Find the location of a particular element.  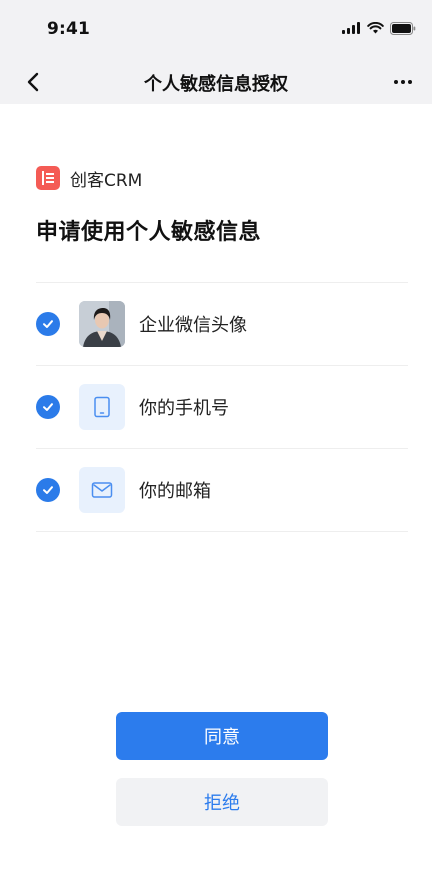

page-title: 个人敏感信息授权 is located at coordinates (216, 84).